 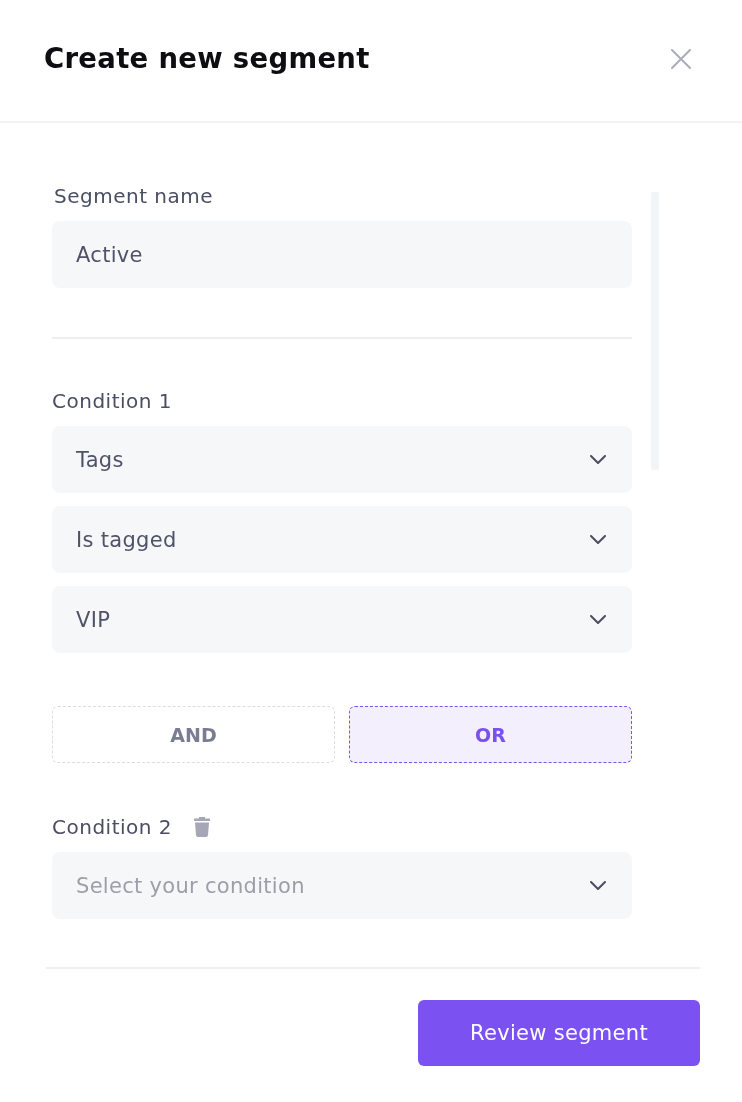 I want to click on select-field: Tags, so click(x=342, y=459).